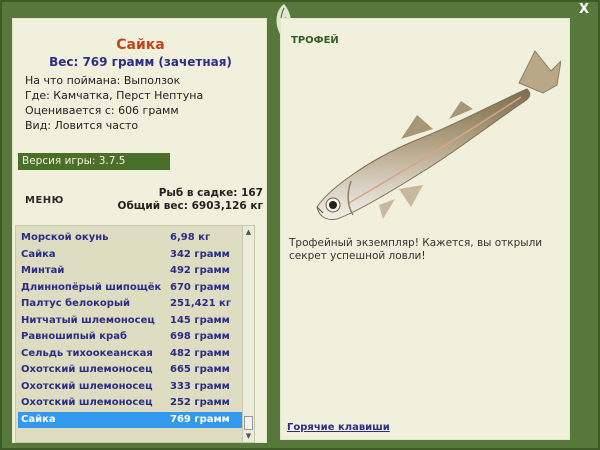 The width and height of the screenshot is (600, 450). Describe the element at coordinates (103, 80) in the screenshot. I see `bait-info: На что поймана: Выползок` at that location.